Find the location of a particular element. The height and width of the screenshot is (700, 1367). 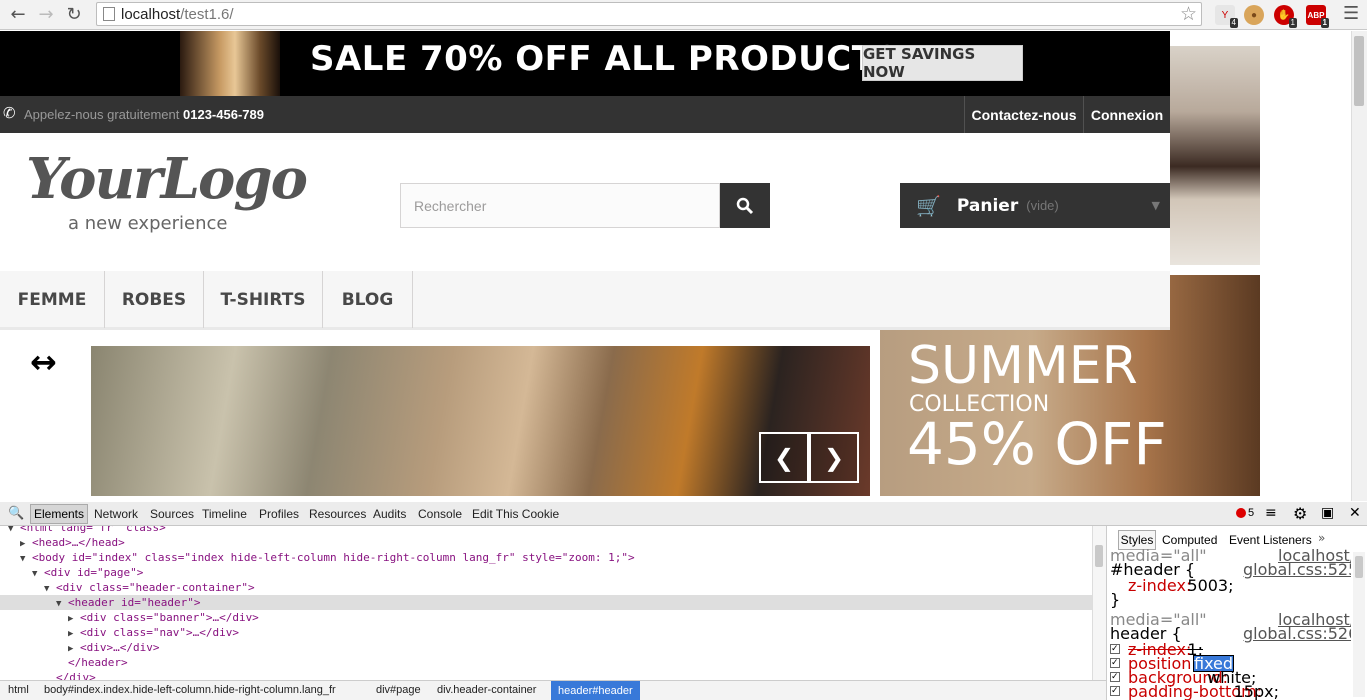

reload-icon: ↻ is located at coordinates (74, 14).